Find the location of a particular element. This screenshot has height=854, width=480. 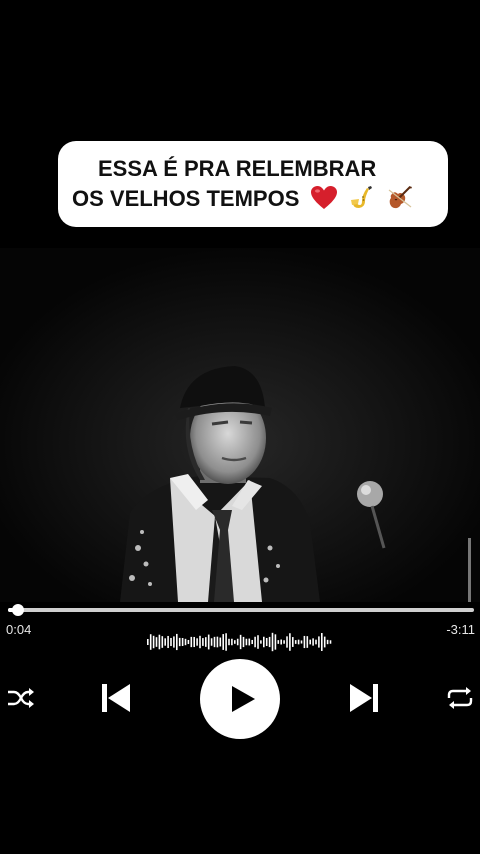

caption-bubble: ESSA É PRA RELEMBRAR OS VELHOS TEMPOS is located at coordinates (253, 184).